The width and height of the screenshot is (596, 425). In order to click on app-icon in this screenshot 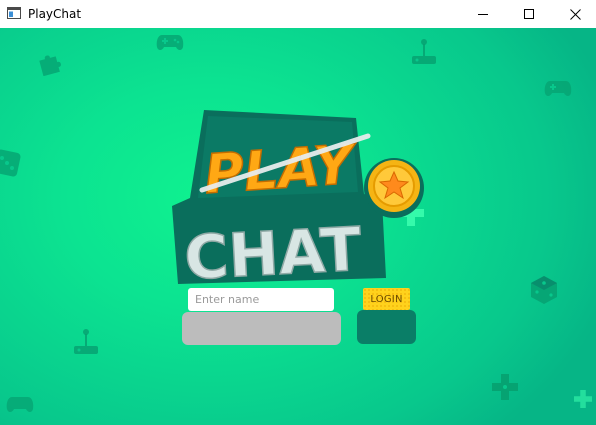, I will do `click(14, 13)`.